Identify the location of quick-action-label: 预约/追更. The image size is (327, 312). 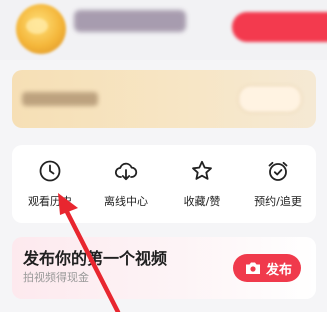
(278, 201).